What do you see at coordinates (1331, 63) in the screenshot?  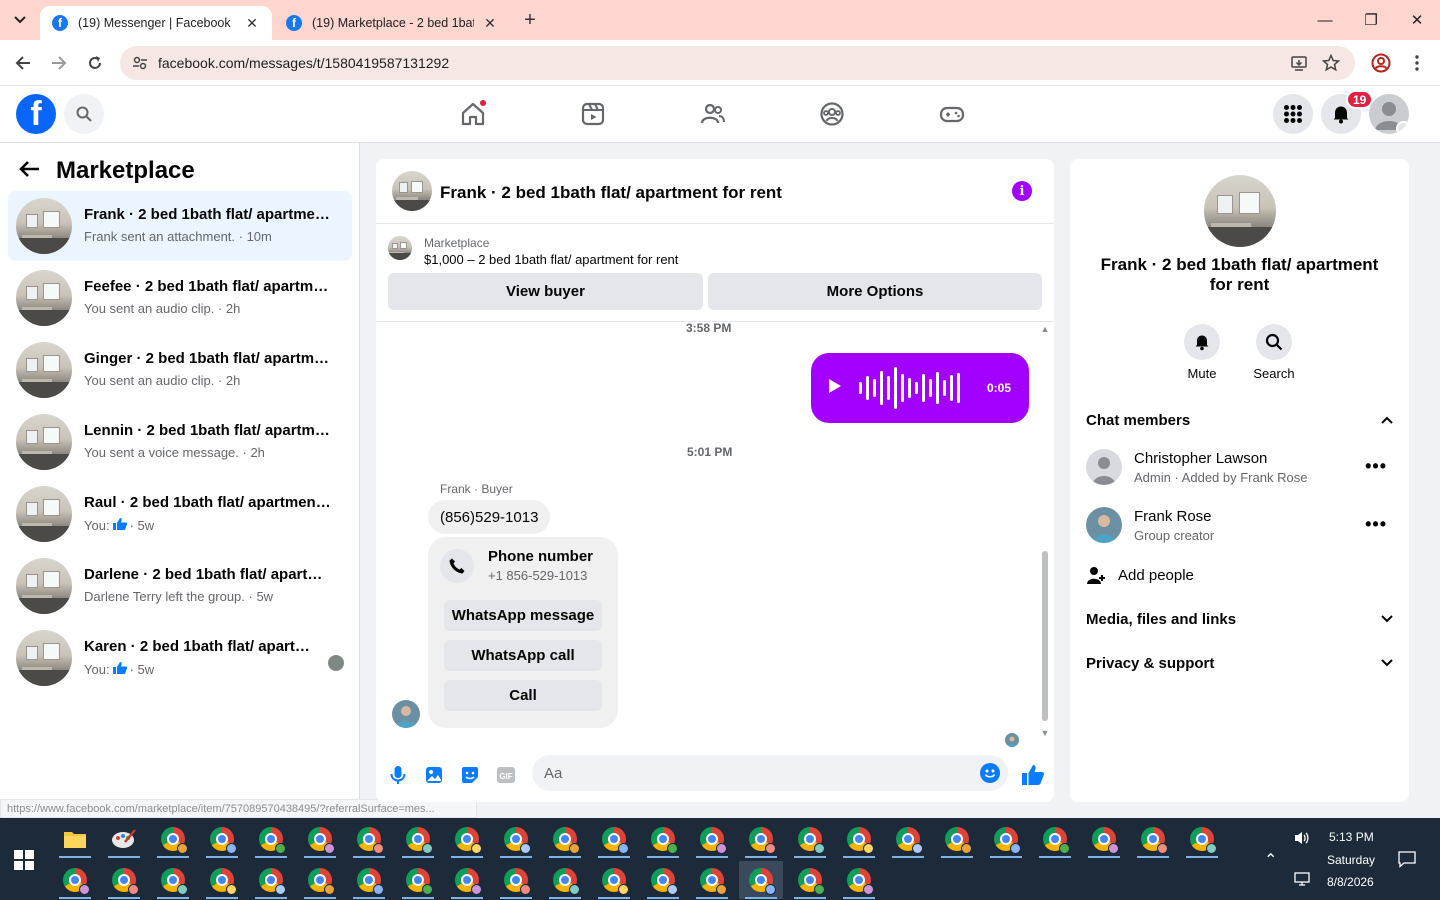 I see `bookmark-star-icon` at bounding box center [1331, 63].